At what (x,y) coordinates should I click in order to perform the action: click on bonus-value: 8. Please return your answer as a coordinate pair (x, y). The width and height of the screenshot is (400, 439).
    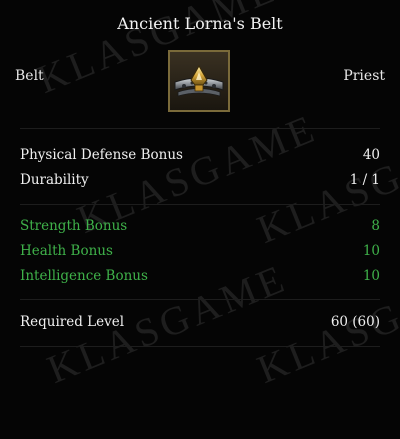
    Looking at the image, I should click on (375, 226).